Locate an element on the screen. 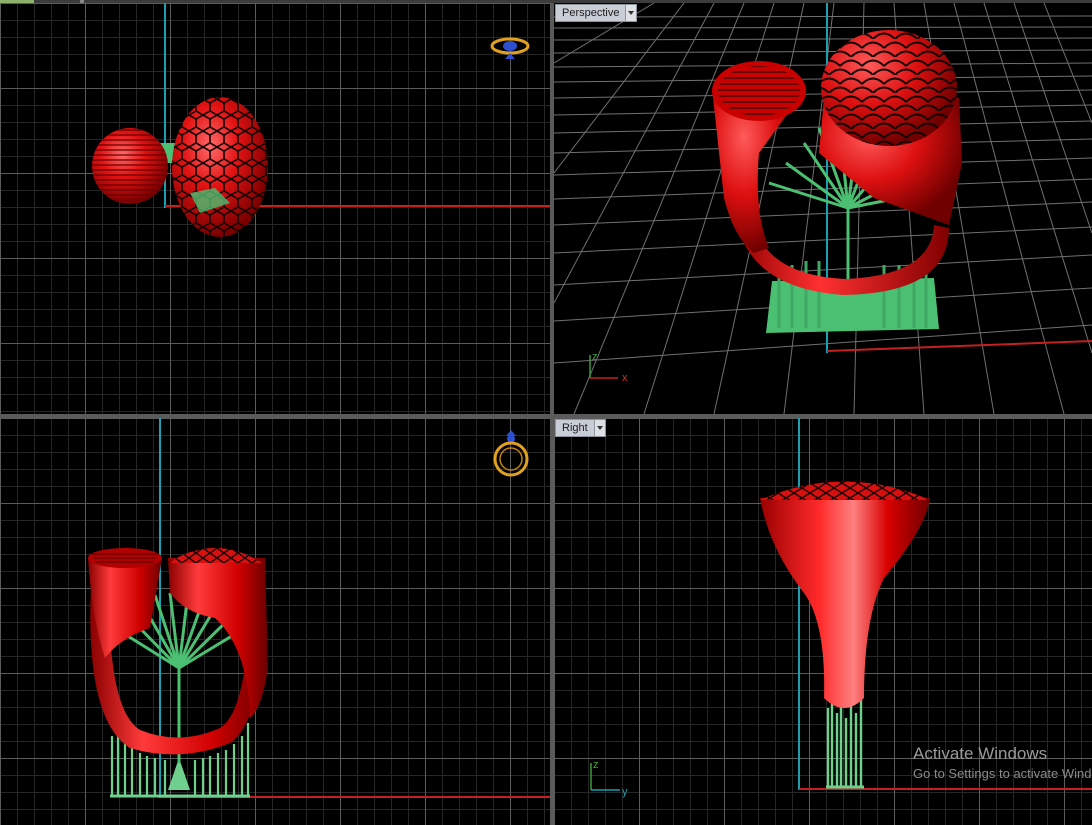 The height and width of the screenshot is (825, 1092). gumball-ring-widget is located at coordinates (511, 454).